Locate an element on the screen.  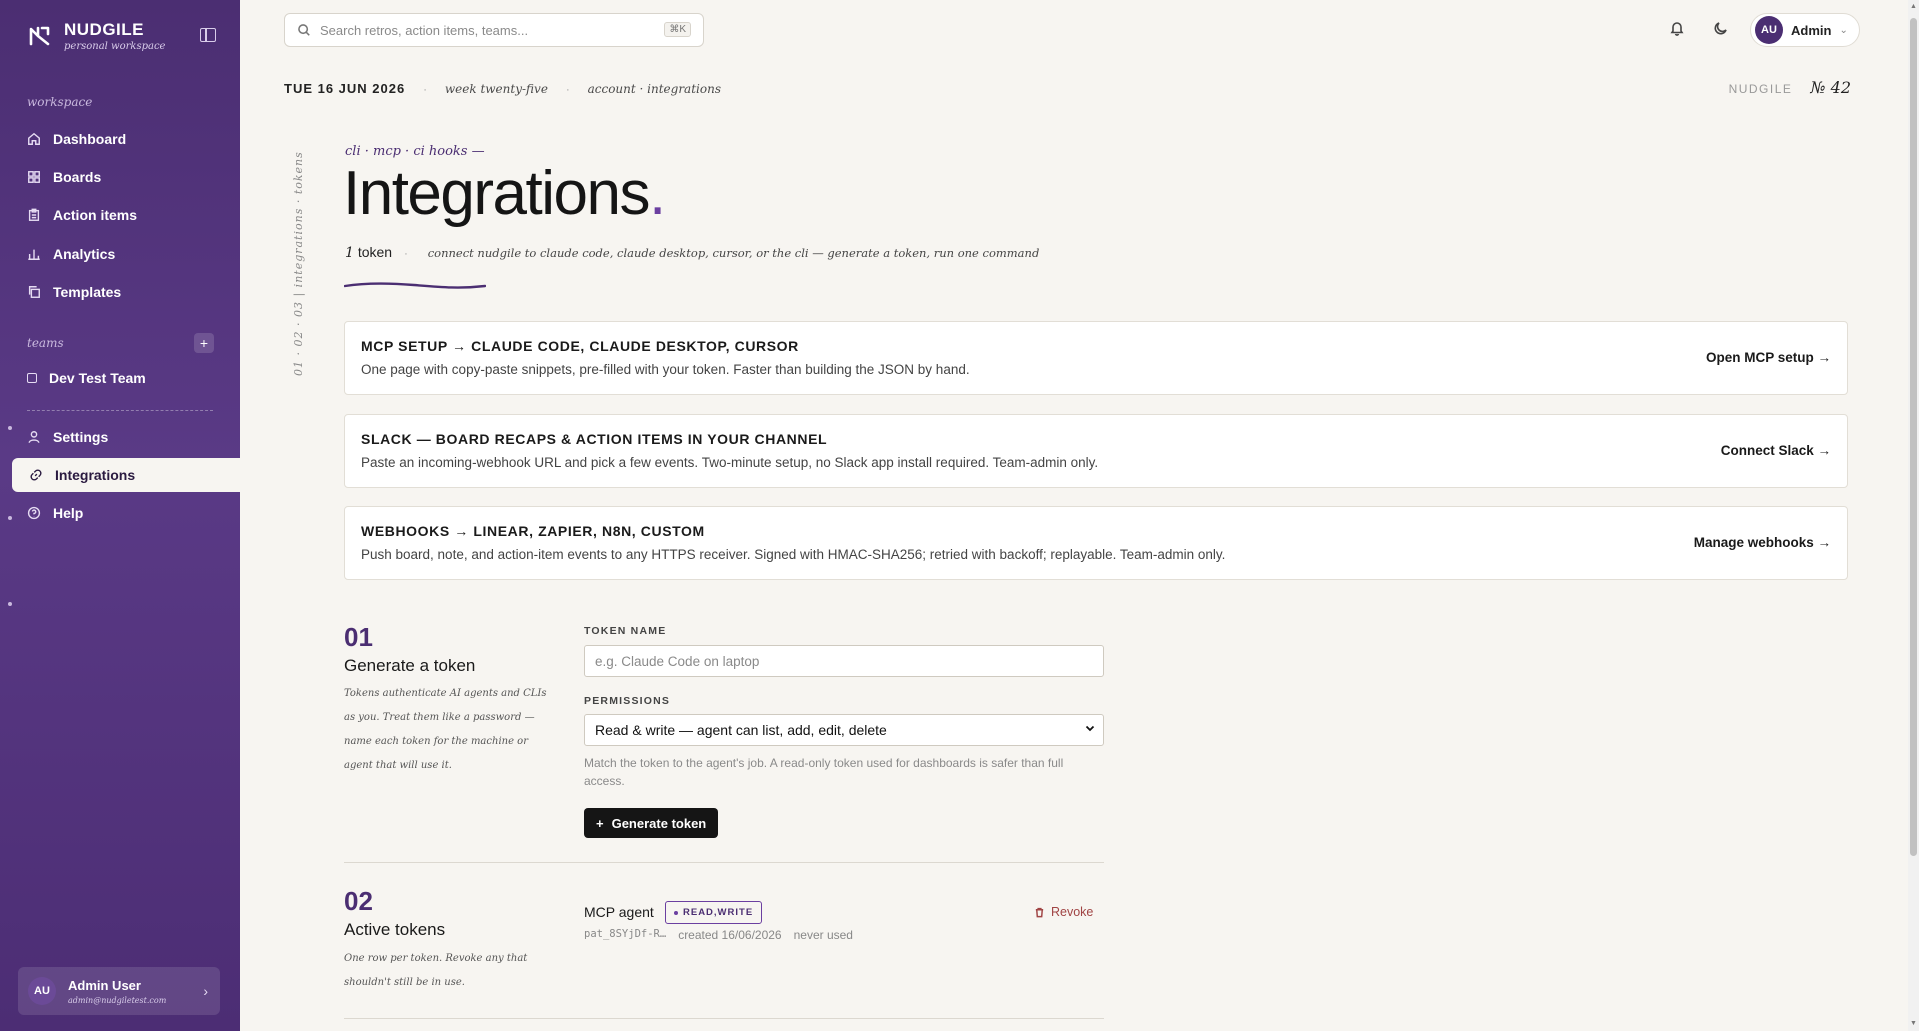
sidebar-item-boards: Boards is located at coordinates (120, 177).